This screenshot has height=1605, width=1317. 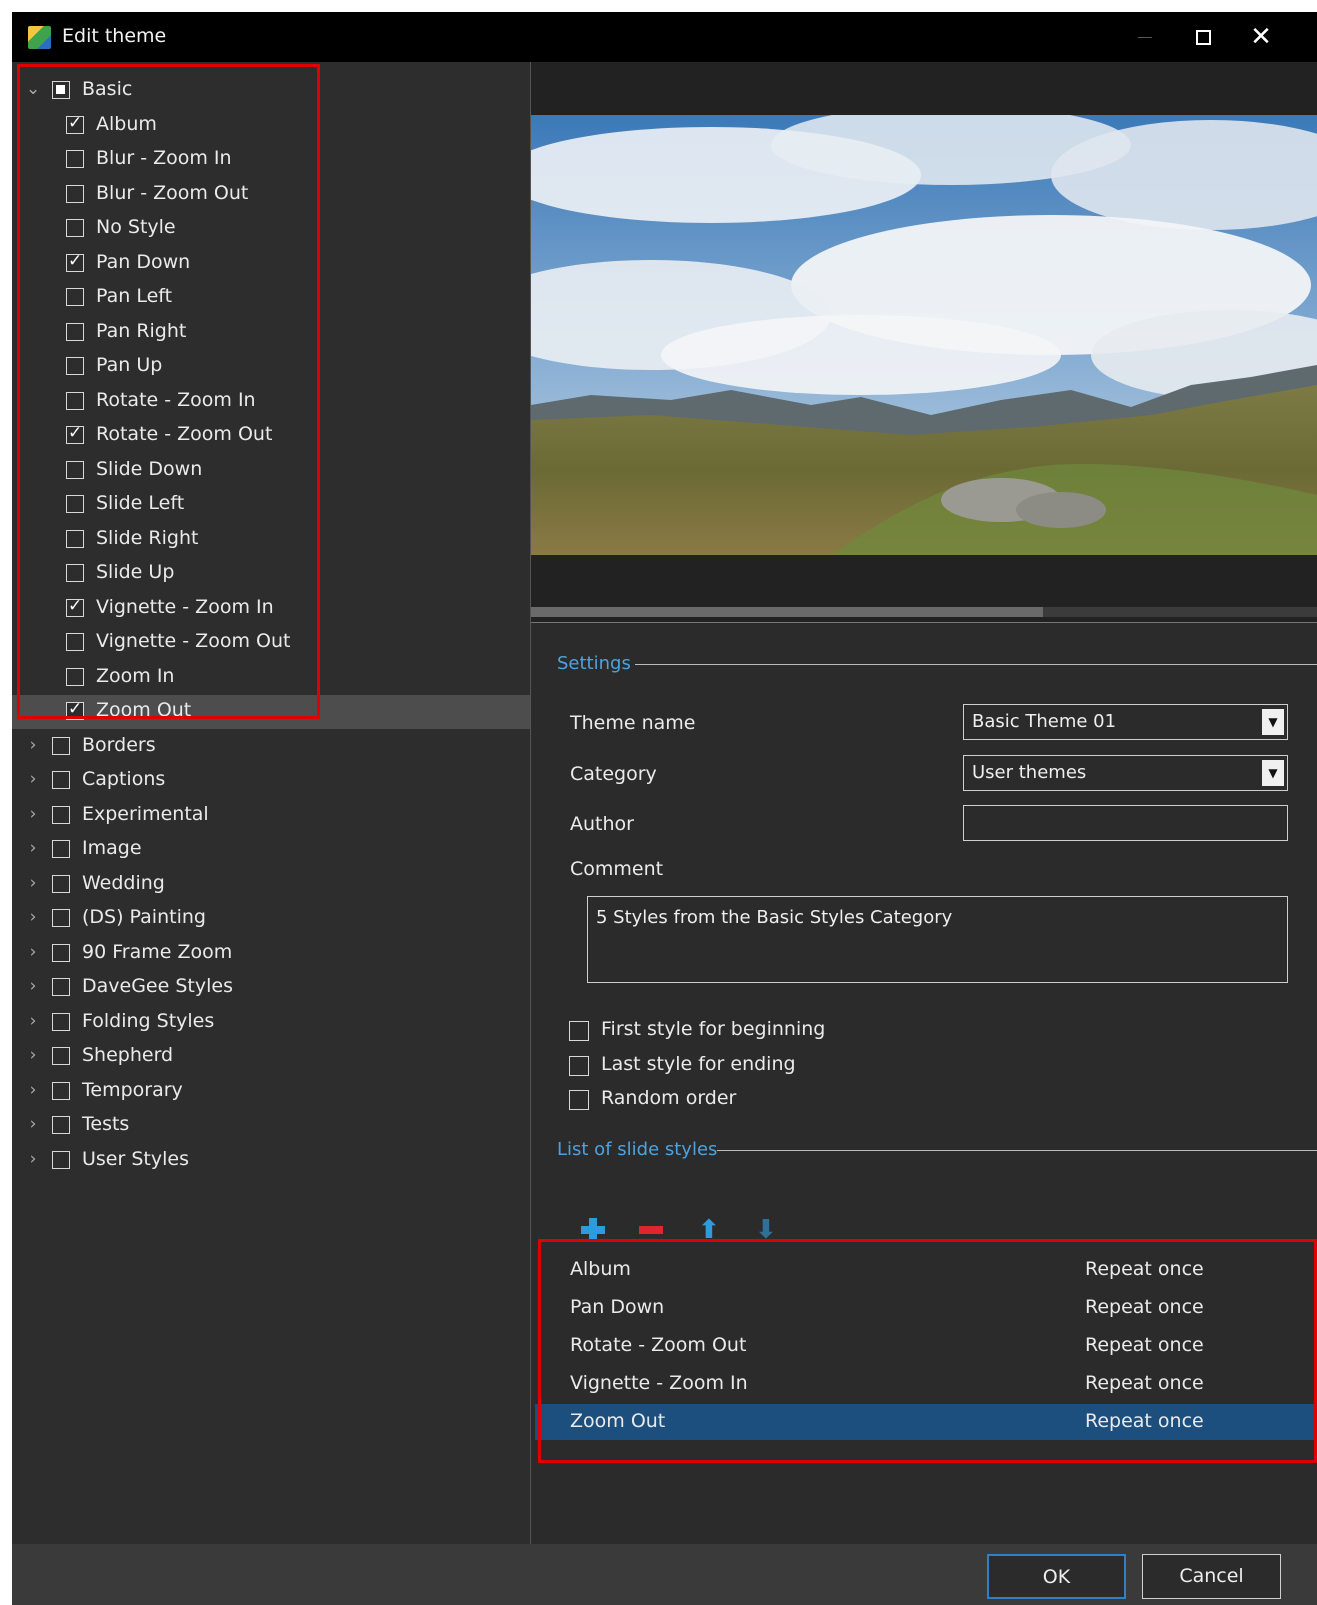 What do you see at coordinates (271, 298) in the screenshot?
I see `tree-item-pan-left: Pan Left` at bounding box center [271, 298].